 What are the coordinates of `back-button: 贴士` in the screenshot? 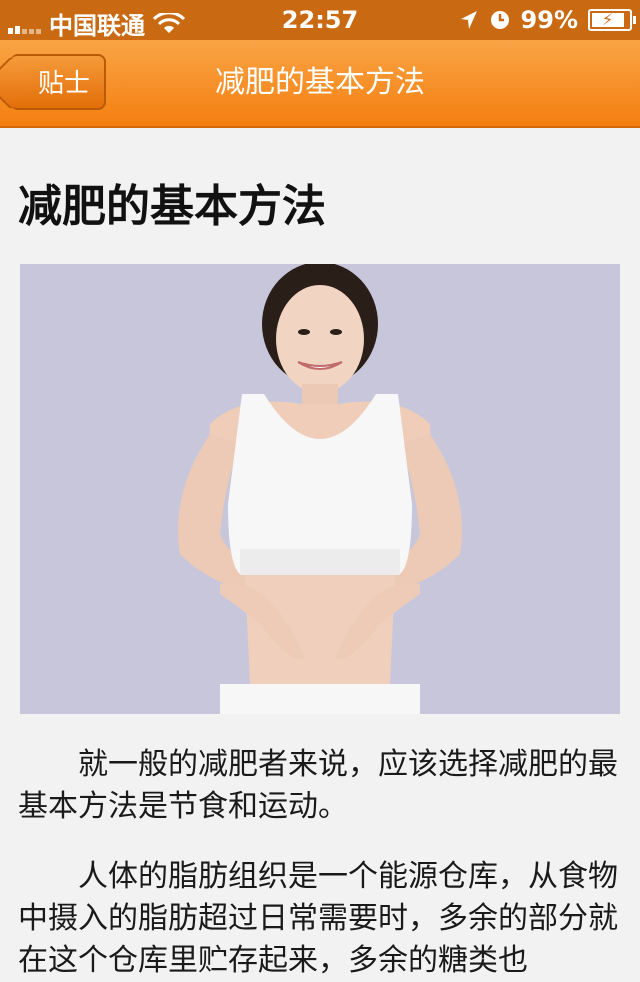 It's located at (58, 82).